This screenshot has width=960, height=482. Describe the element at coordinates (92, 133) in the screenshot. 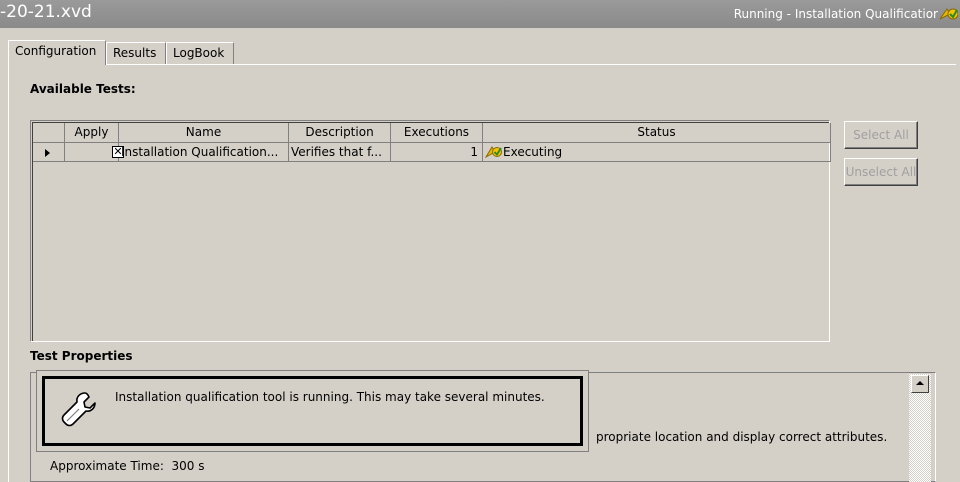

I see `column-header-apply: Apply` at that location.